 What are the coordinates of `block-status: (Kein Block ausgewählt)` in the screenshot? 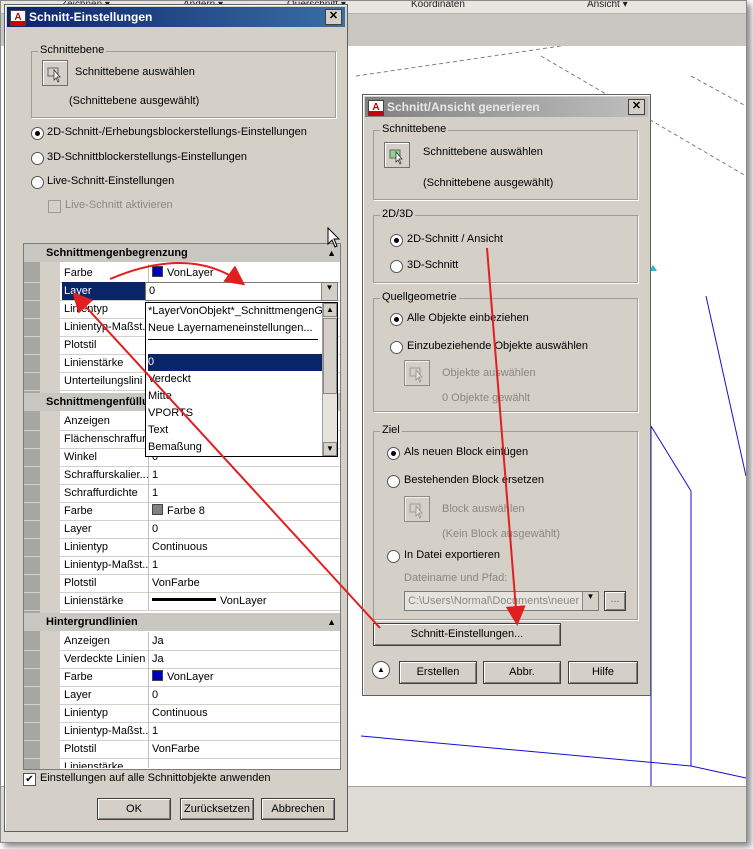 It's located at (501, 534).